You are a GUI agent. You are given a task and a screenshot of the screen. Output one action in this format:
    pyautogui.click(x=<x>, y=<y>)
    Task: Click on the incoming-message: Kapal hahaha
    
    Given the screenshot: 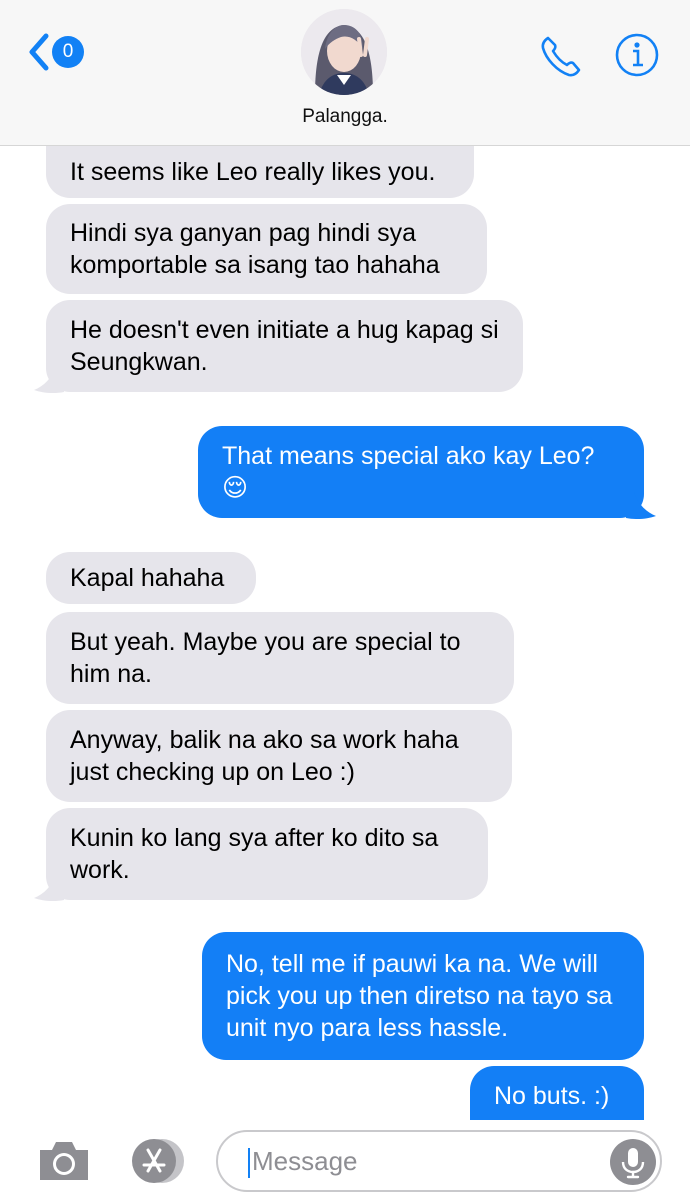 What is the action you would take?
    pyautogui.click(x=151, y=578)
    